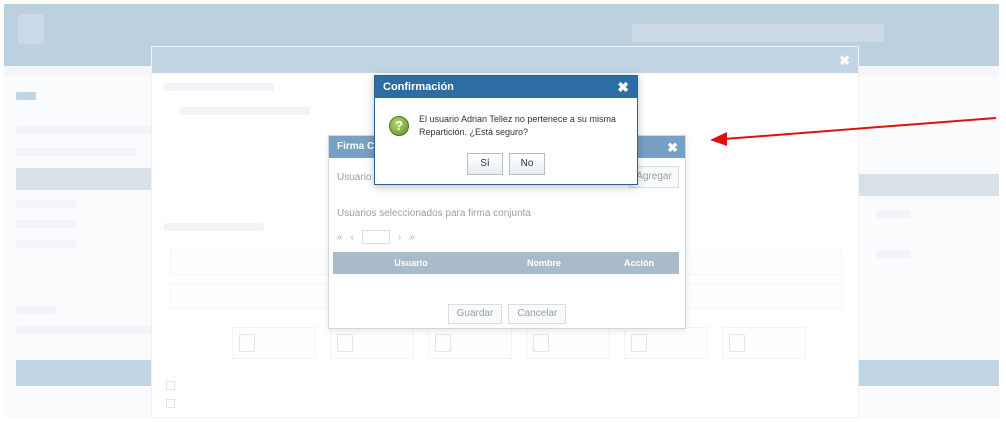 The image size is (1006, 422). I want to click on close-icon: ✖, so click(623, 87).